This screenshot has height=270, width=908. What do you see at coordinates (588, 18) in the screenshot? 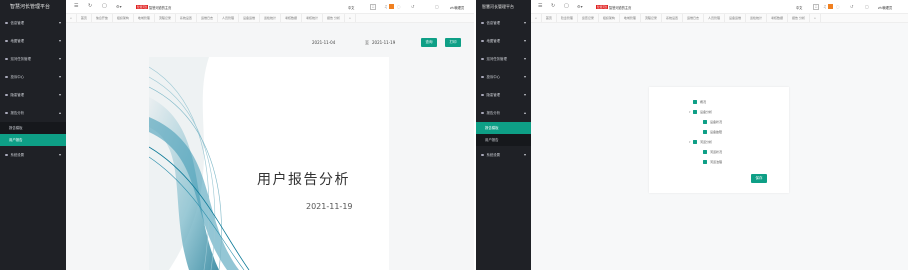
I see `tab: 巡查记录` at bounding box center [588, 18].